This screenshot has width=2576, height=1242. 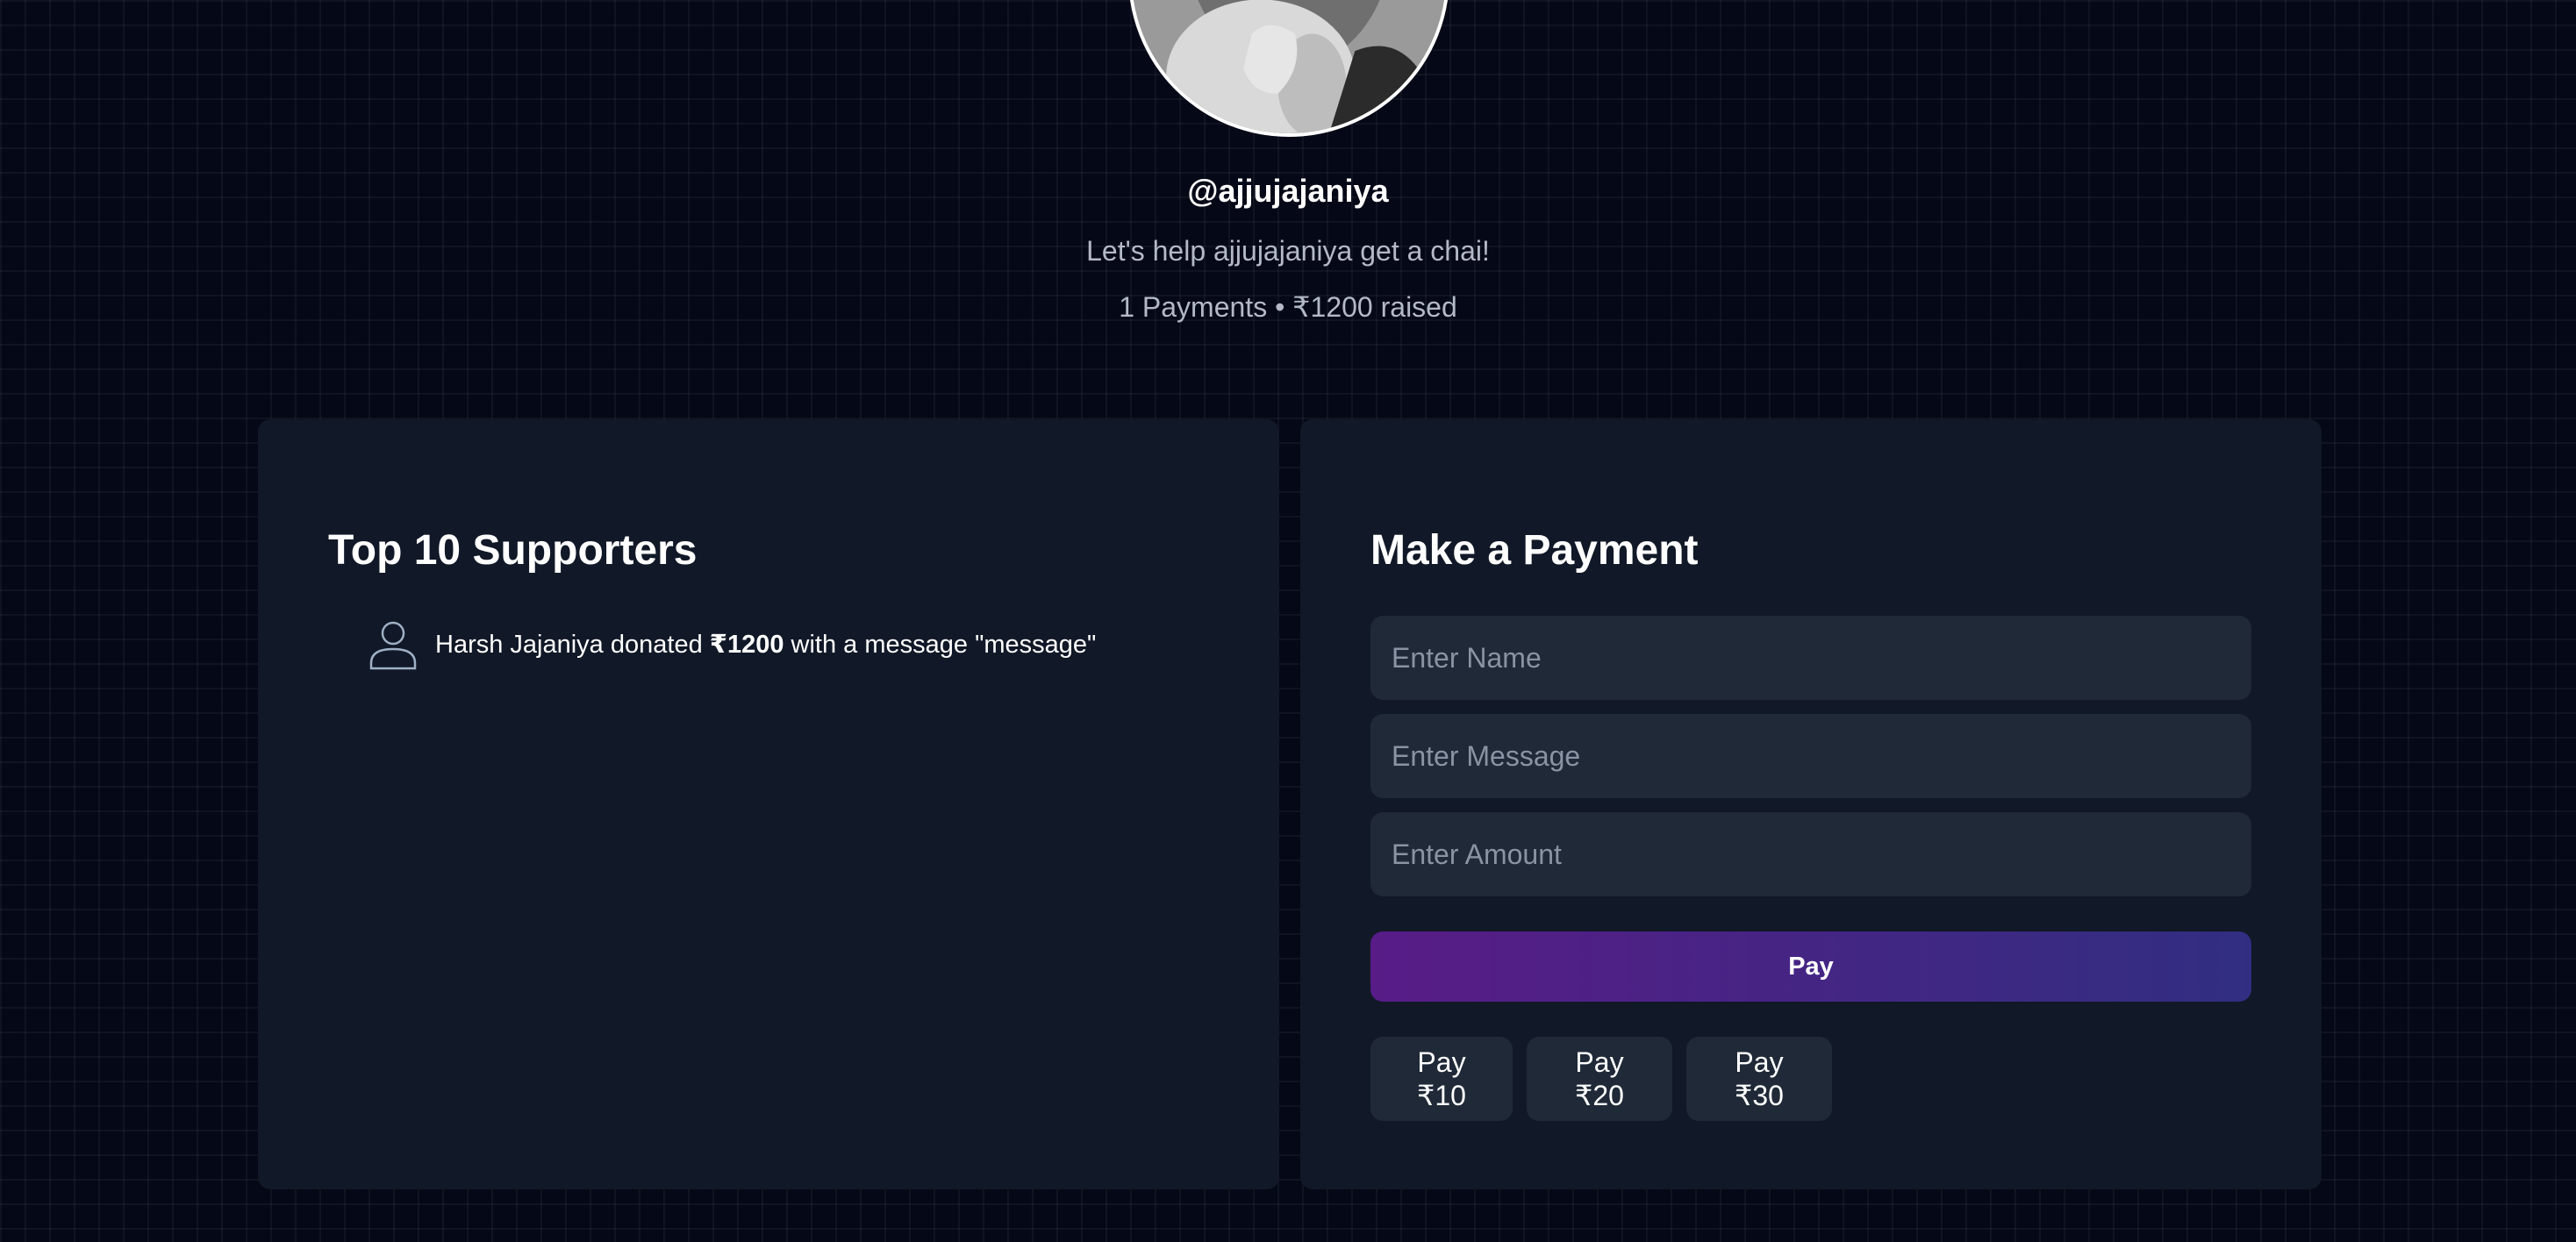 I want to click on profile-username: @ajjujajaniya, so click(x=1288, y=191).